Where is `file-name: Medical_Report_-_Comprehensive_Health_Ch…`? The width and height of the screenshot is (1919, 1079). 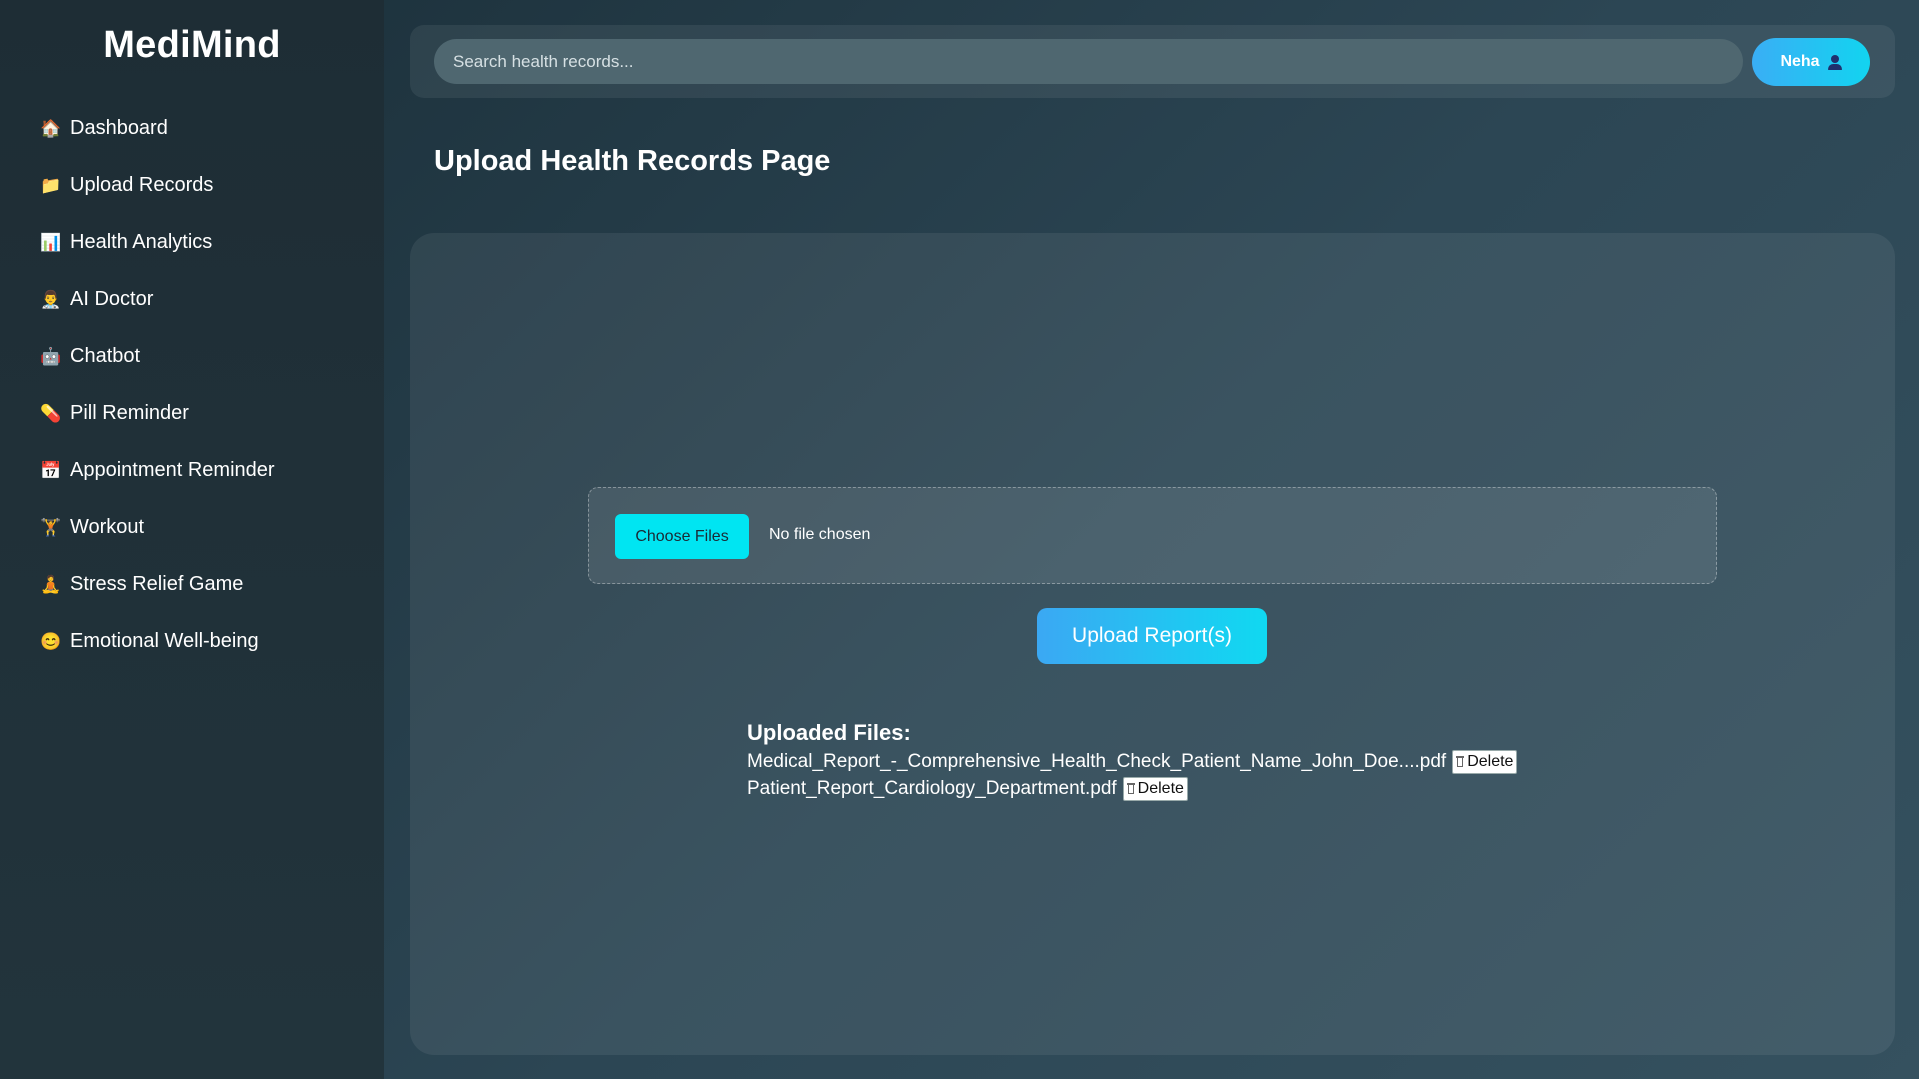 file-name: Medical_Report_-_Comprehensive_Health_Ch… is located at coordinates (1097, 761).